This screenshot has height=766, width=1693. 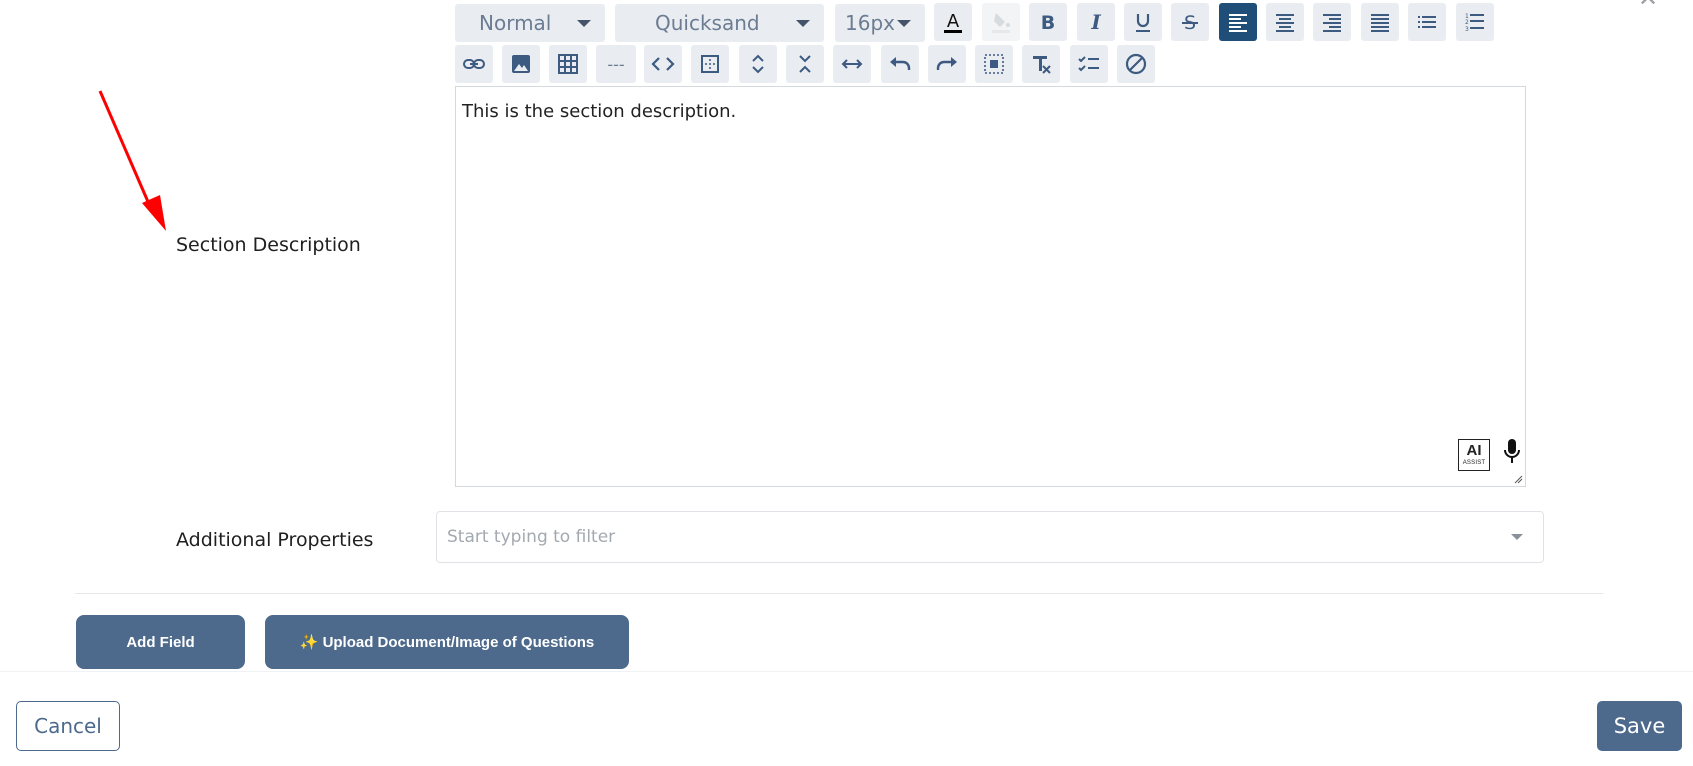 I want to click on bullet-list-icon, so click(x=1427, y=22).